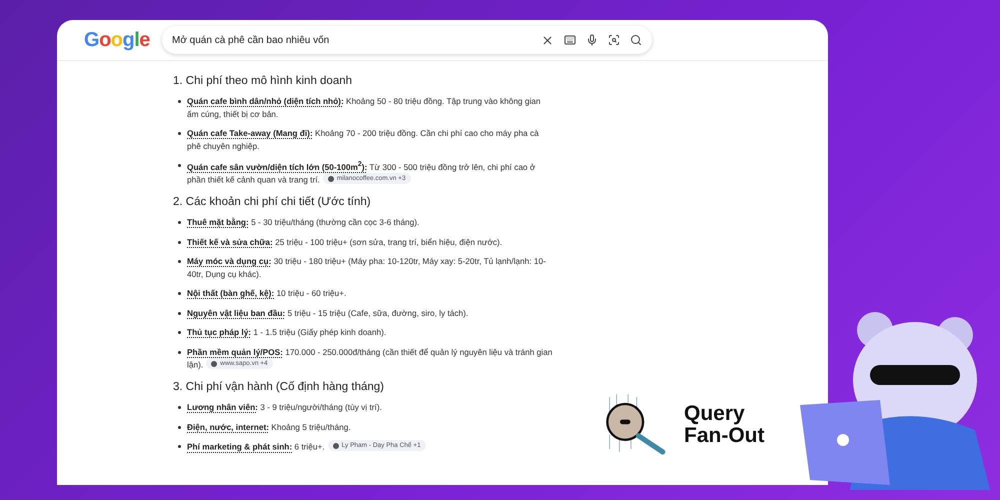  Describe the element at coordinates (547, 40) in the screenshot. I see `close-icon` at that location.